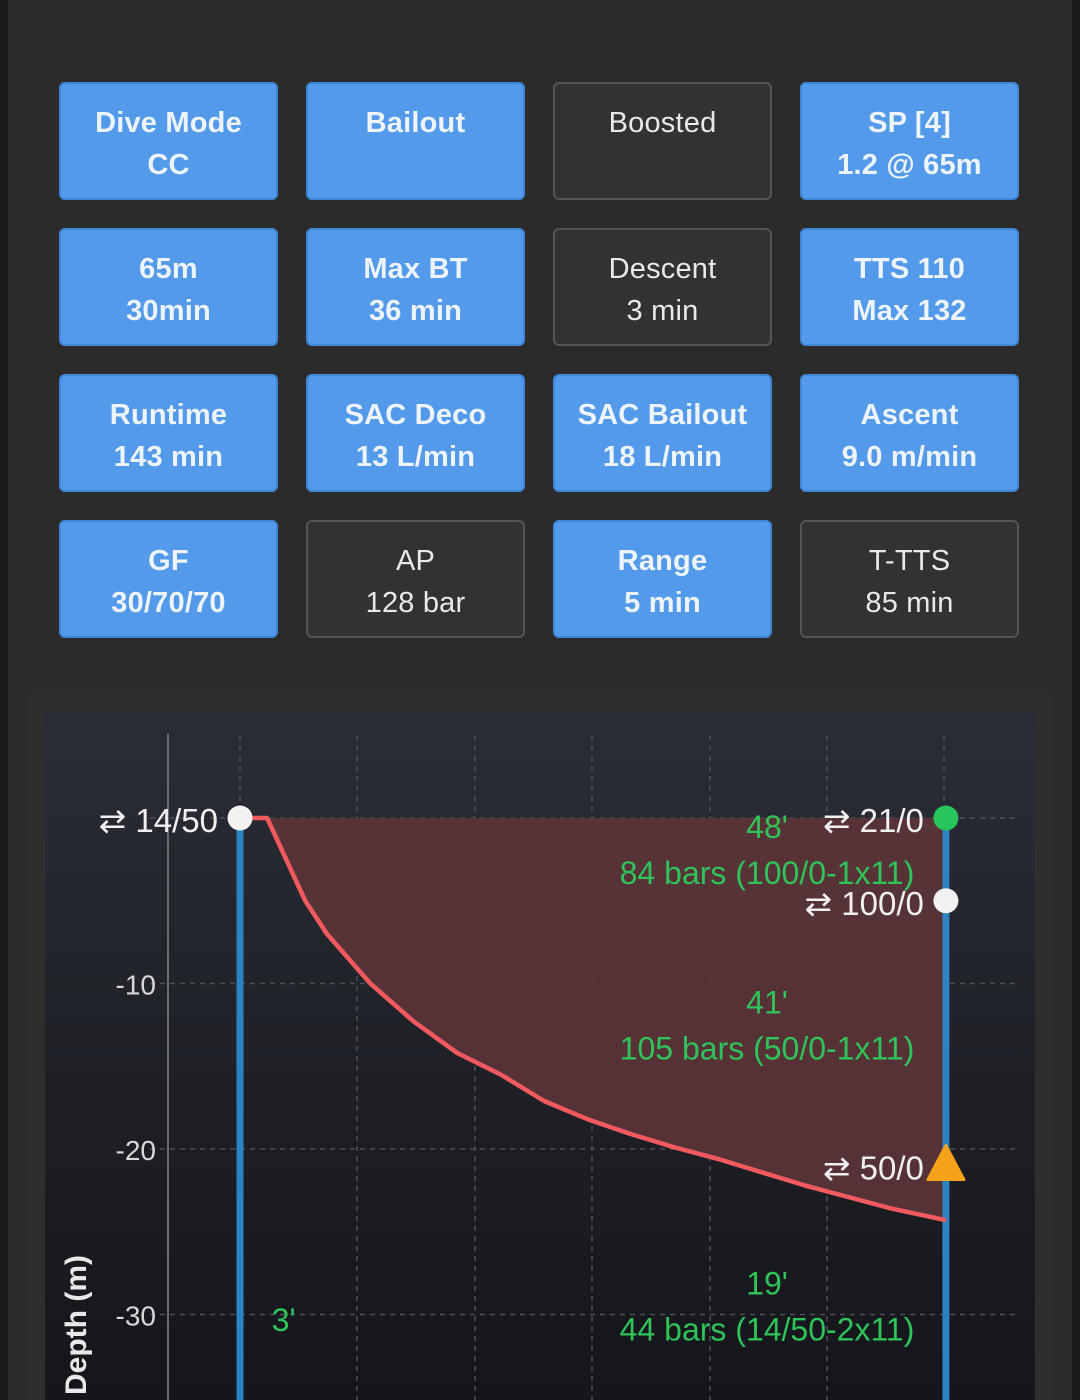  Describe the element at coordinates (158, 820) in the screenshot. I see `gas-switch-label: ⇄ 14/50` at that location.